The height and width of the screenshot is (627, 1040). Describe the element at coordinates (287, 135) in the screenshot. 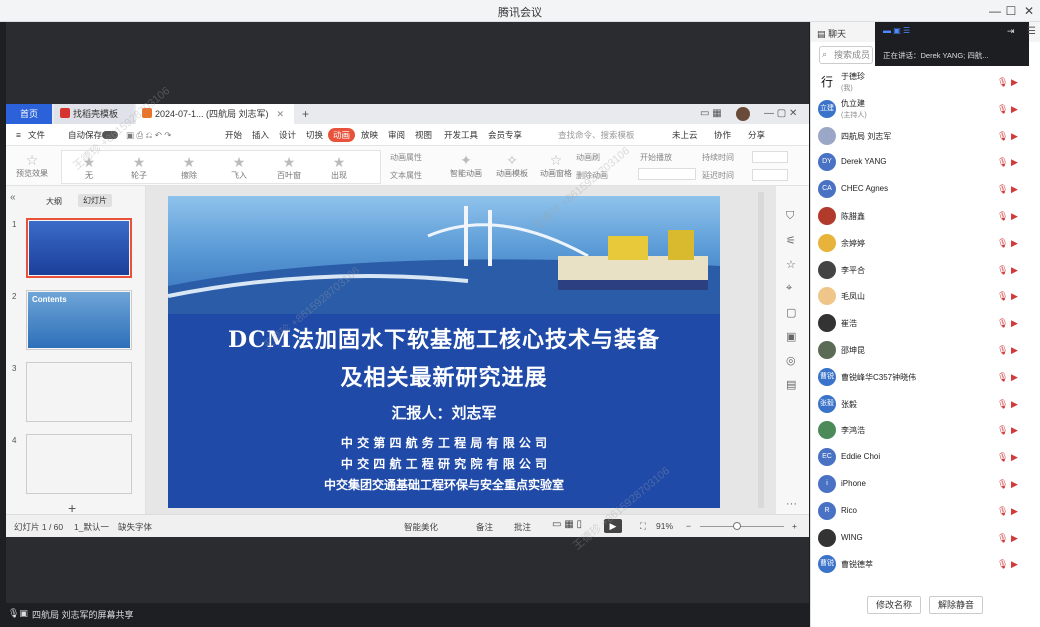

I see `menu-design: 设计` at that location.